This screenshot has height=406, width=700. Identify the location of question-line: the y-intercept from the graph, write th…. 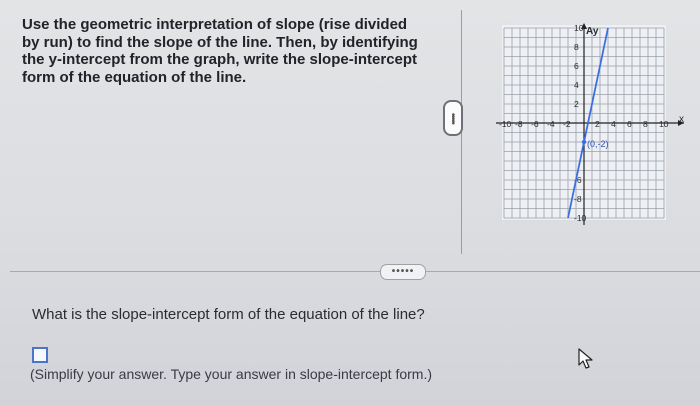
(220, 59).